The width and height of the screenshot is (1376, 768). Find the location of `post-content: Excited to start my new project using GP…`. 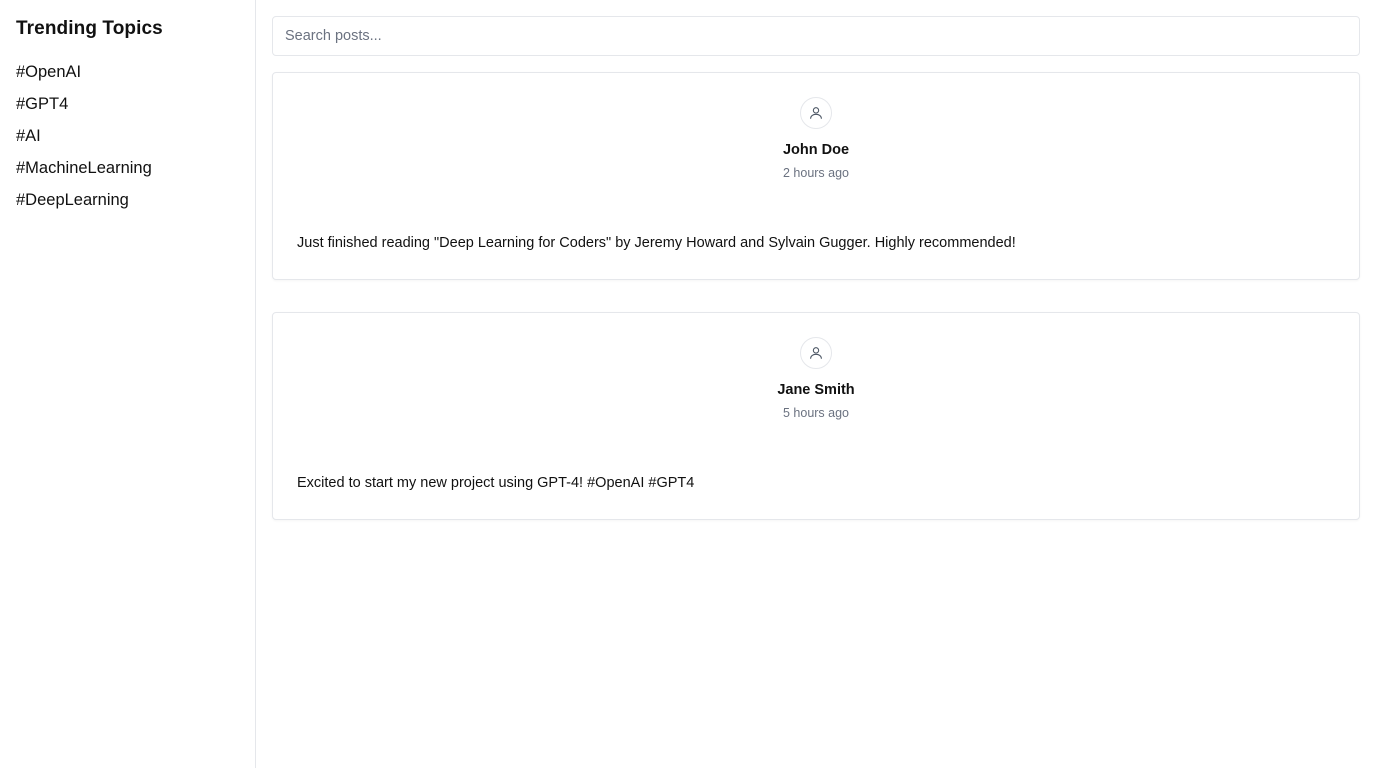

post-content: Excited to start my new project using GP… is located at coordinates (496, 483).